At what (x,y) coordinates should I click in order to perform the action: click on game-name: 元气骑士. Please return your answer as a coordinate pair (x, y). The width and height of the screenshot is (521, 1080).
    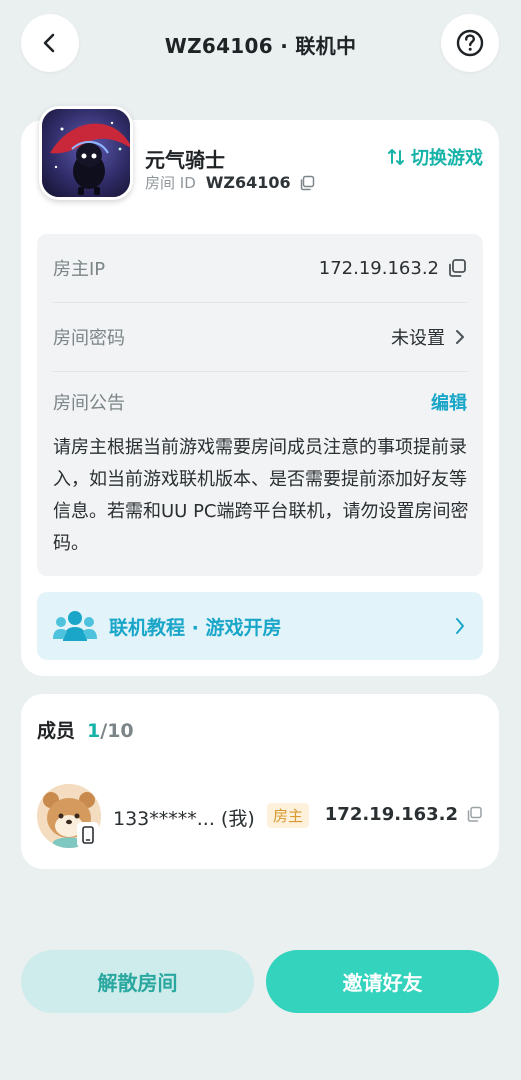
    Looking at the image, I should click on (185, 160).